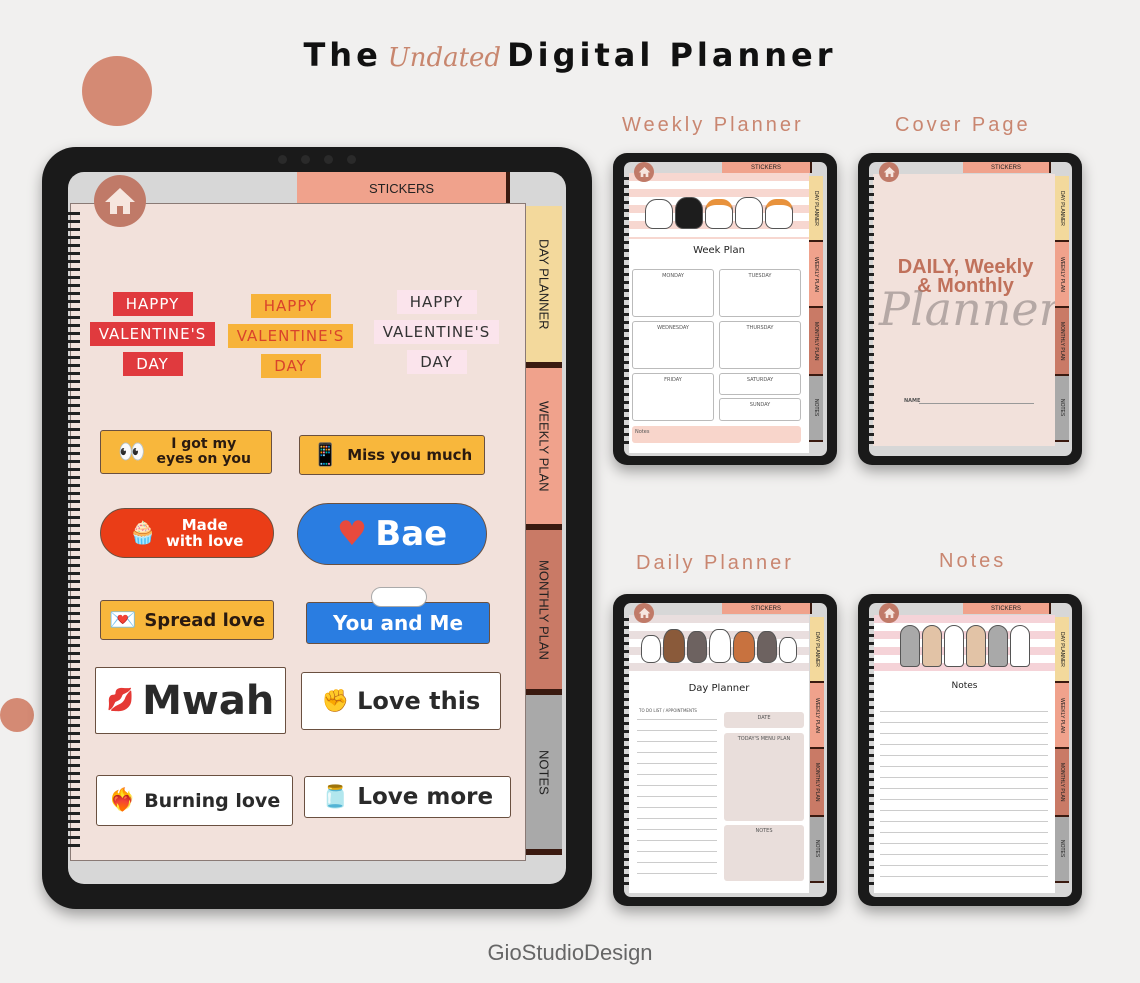 Image resolution: width=1140 pixels, height=983 pixels. Describe the element at coordinates (764, 720) in the screenshot. I see `date-box: DATE` at that location.